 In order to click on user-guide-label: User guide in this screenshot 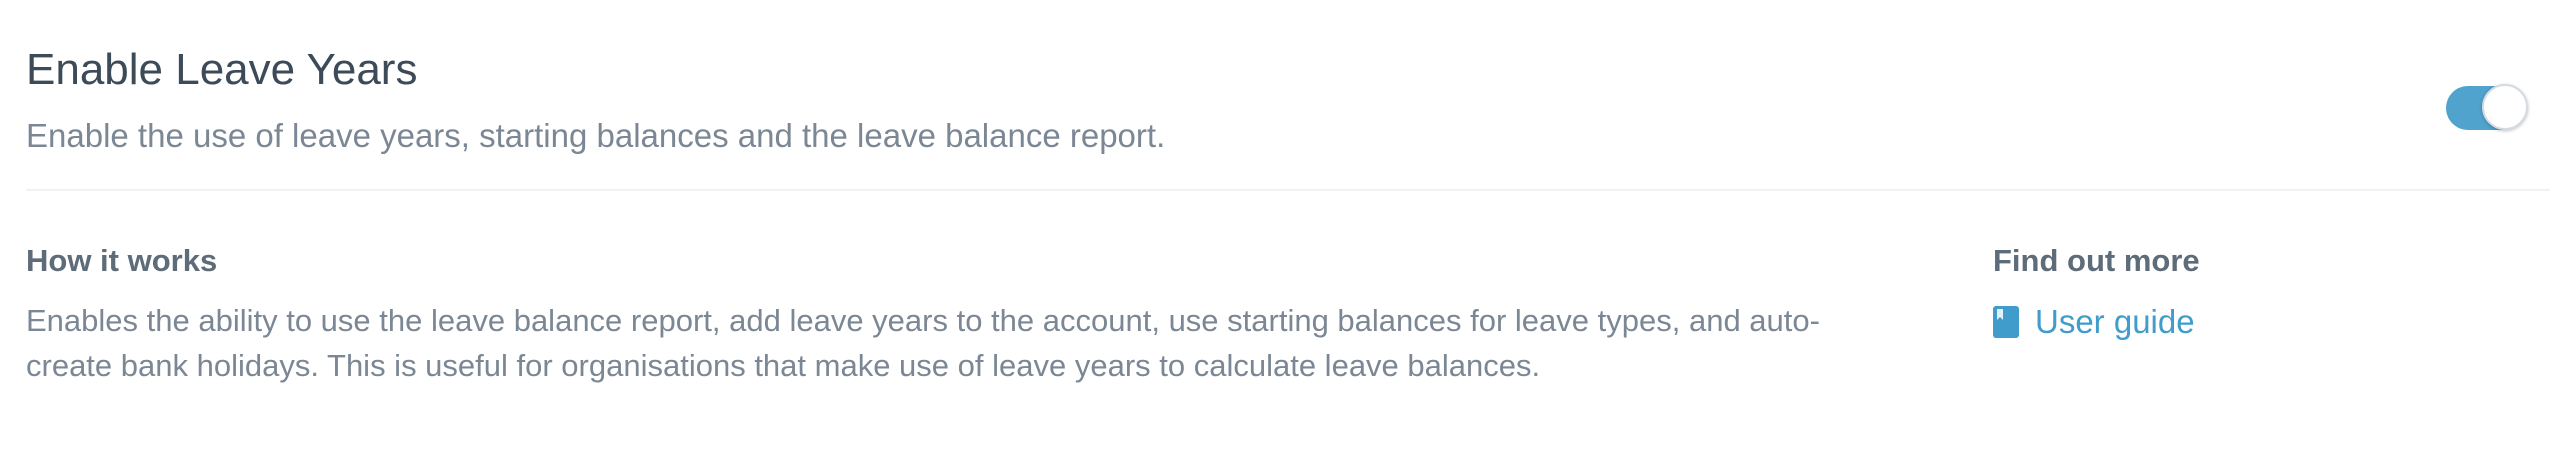, I will do `click(2115, 321)`.